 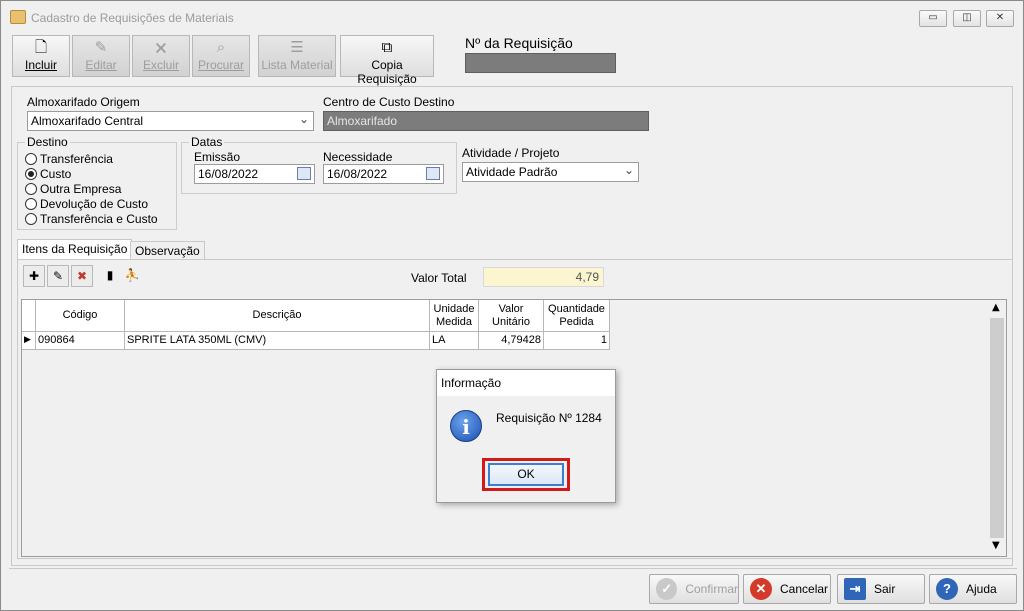 I want to click on lista-material-button: ☰ Lista Material, so click(x=297, y=56).